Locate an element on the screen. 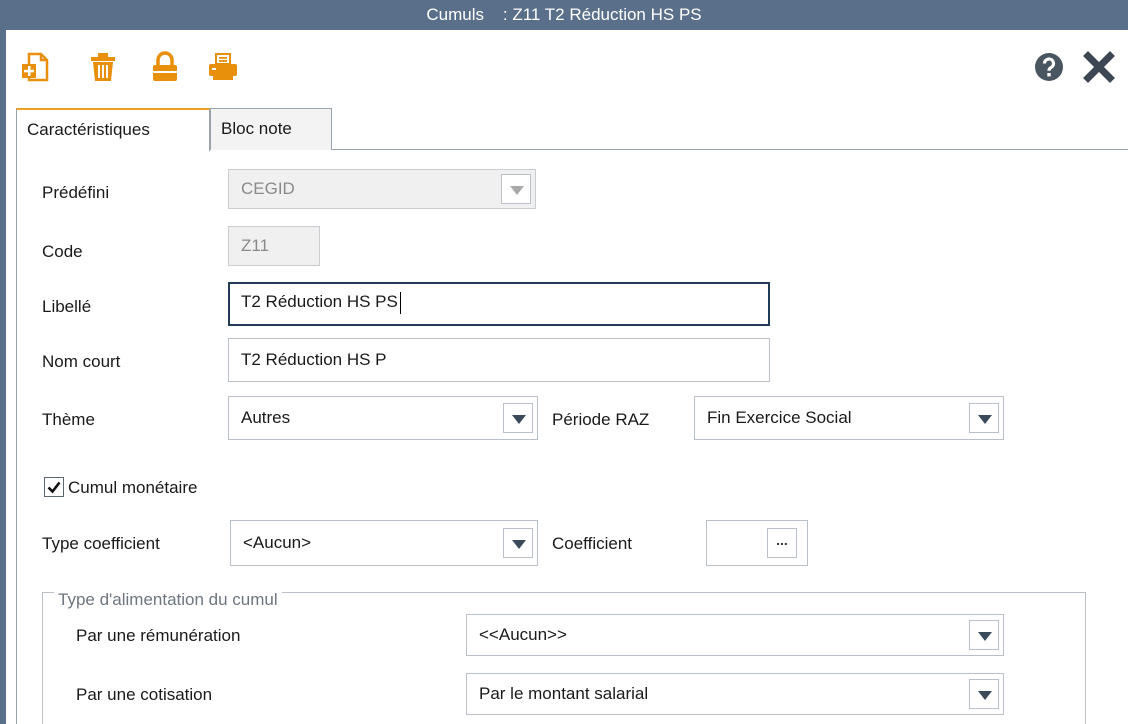  remuneration-label: Par une rémunération is located at coordinates (158, 635).